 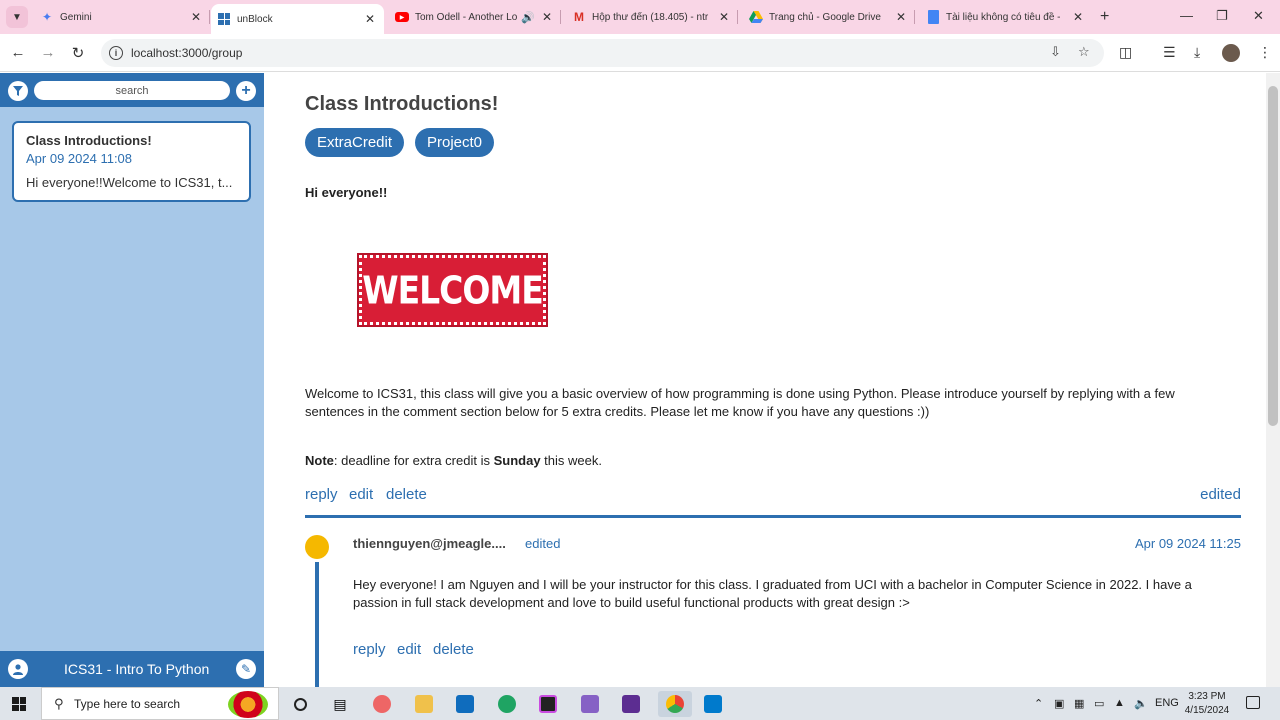 I want to click on outlook-icon, so click(x=465, y=704).